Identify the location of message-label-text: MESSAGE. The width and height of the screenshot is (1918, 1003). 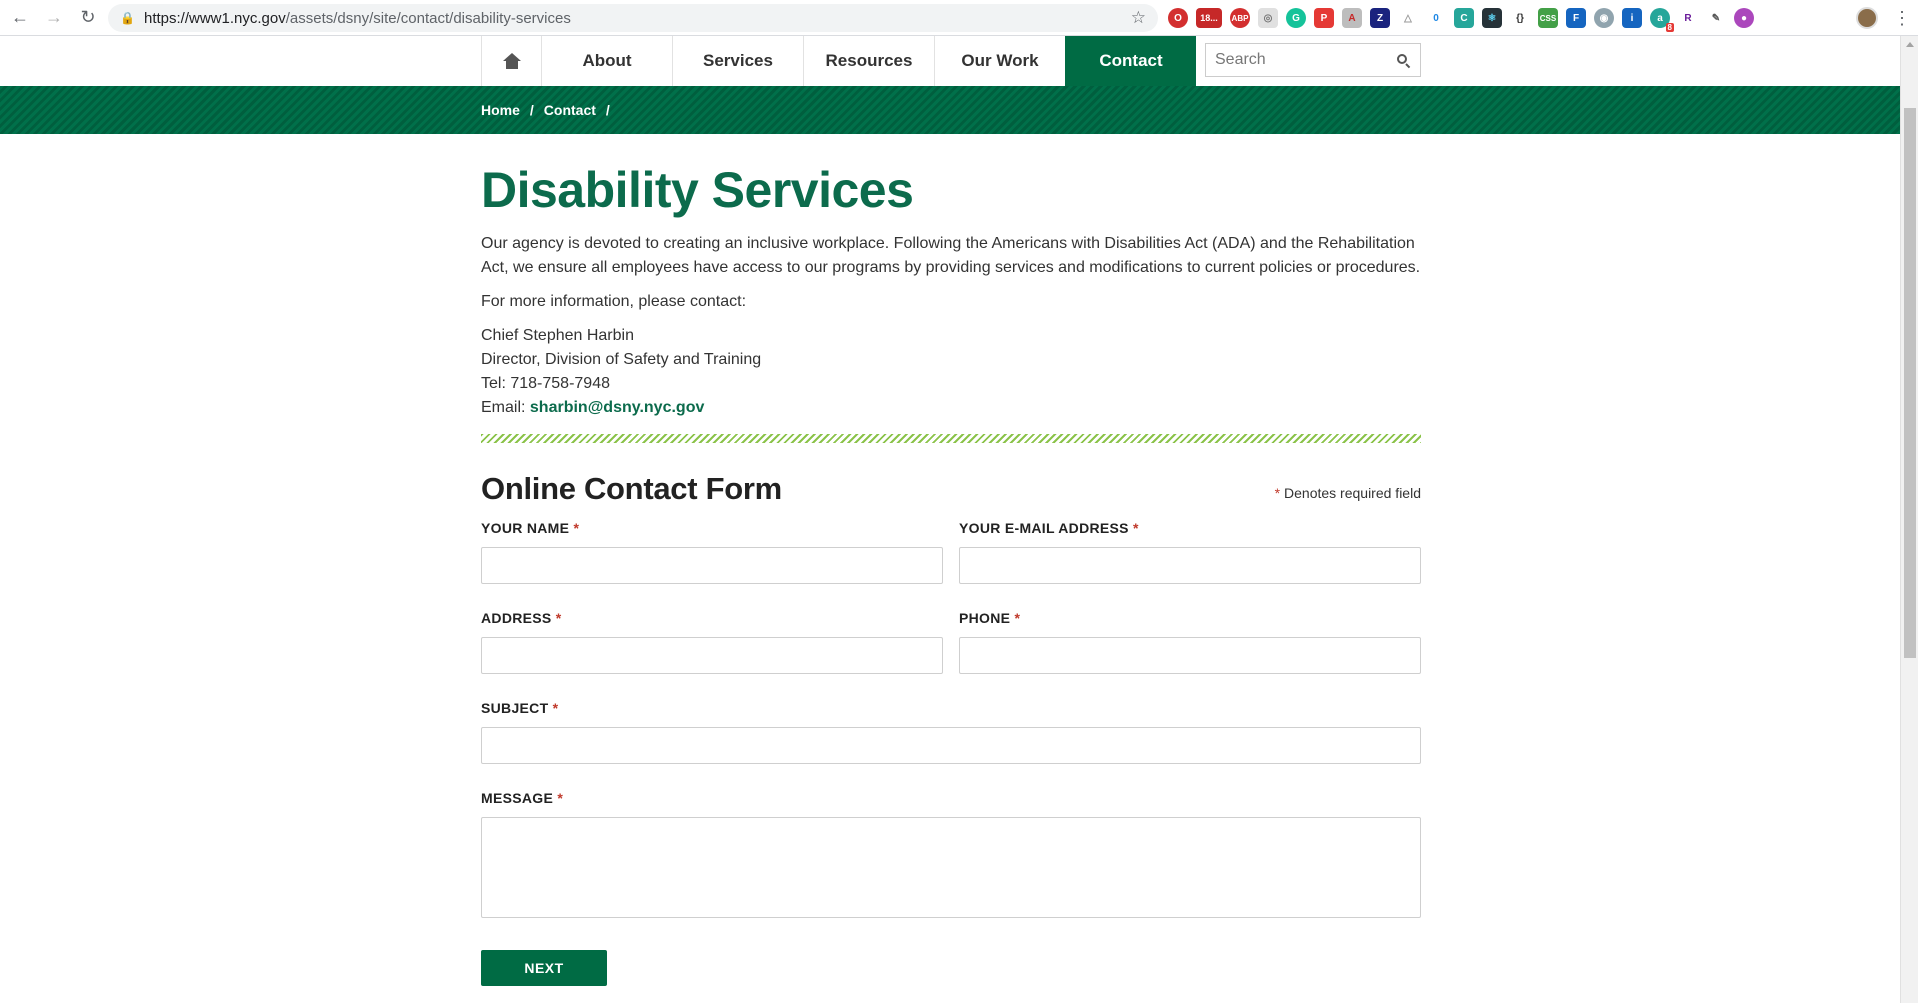
(517, 798).